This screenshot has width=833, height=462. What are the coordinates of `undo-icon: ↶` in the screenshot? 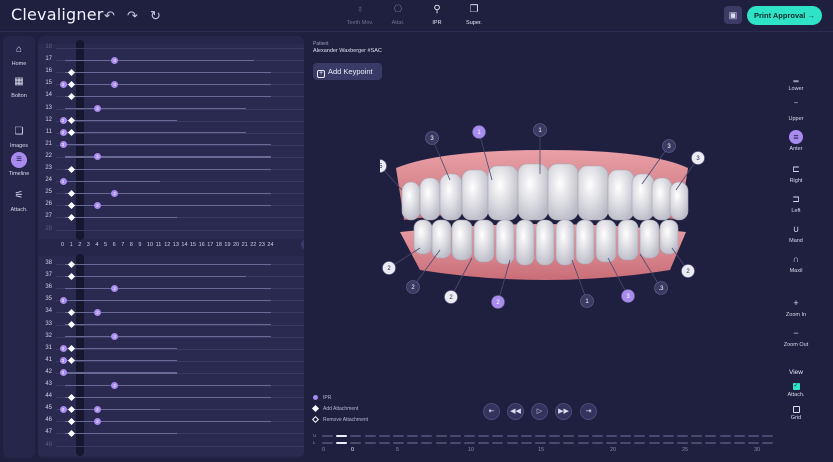 It's located at (109, 16).